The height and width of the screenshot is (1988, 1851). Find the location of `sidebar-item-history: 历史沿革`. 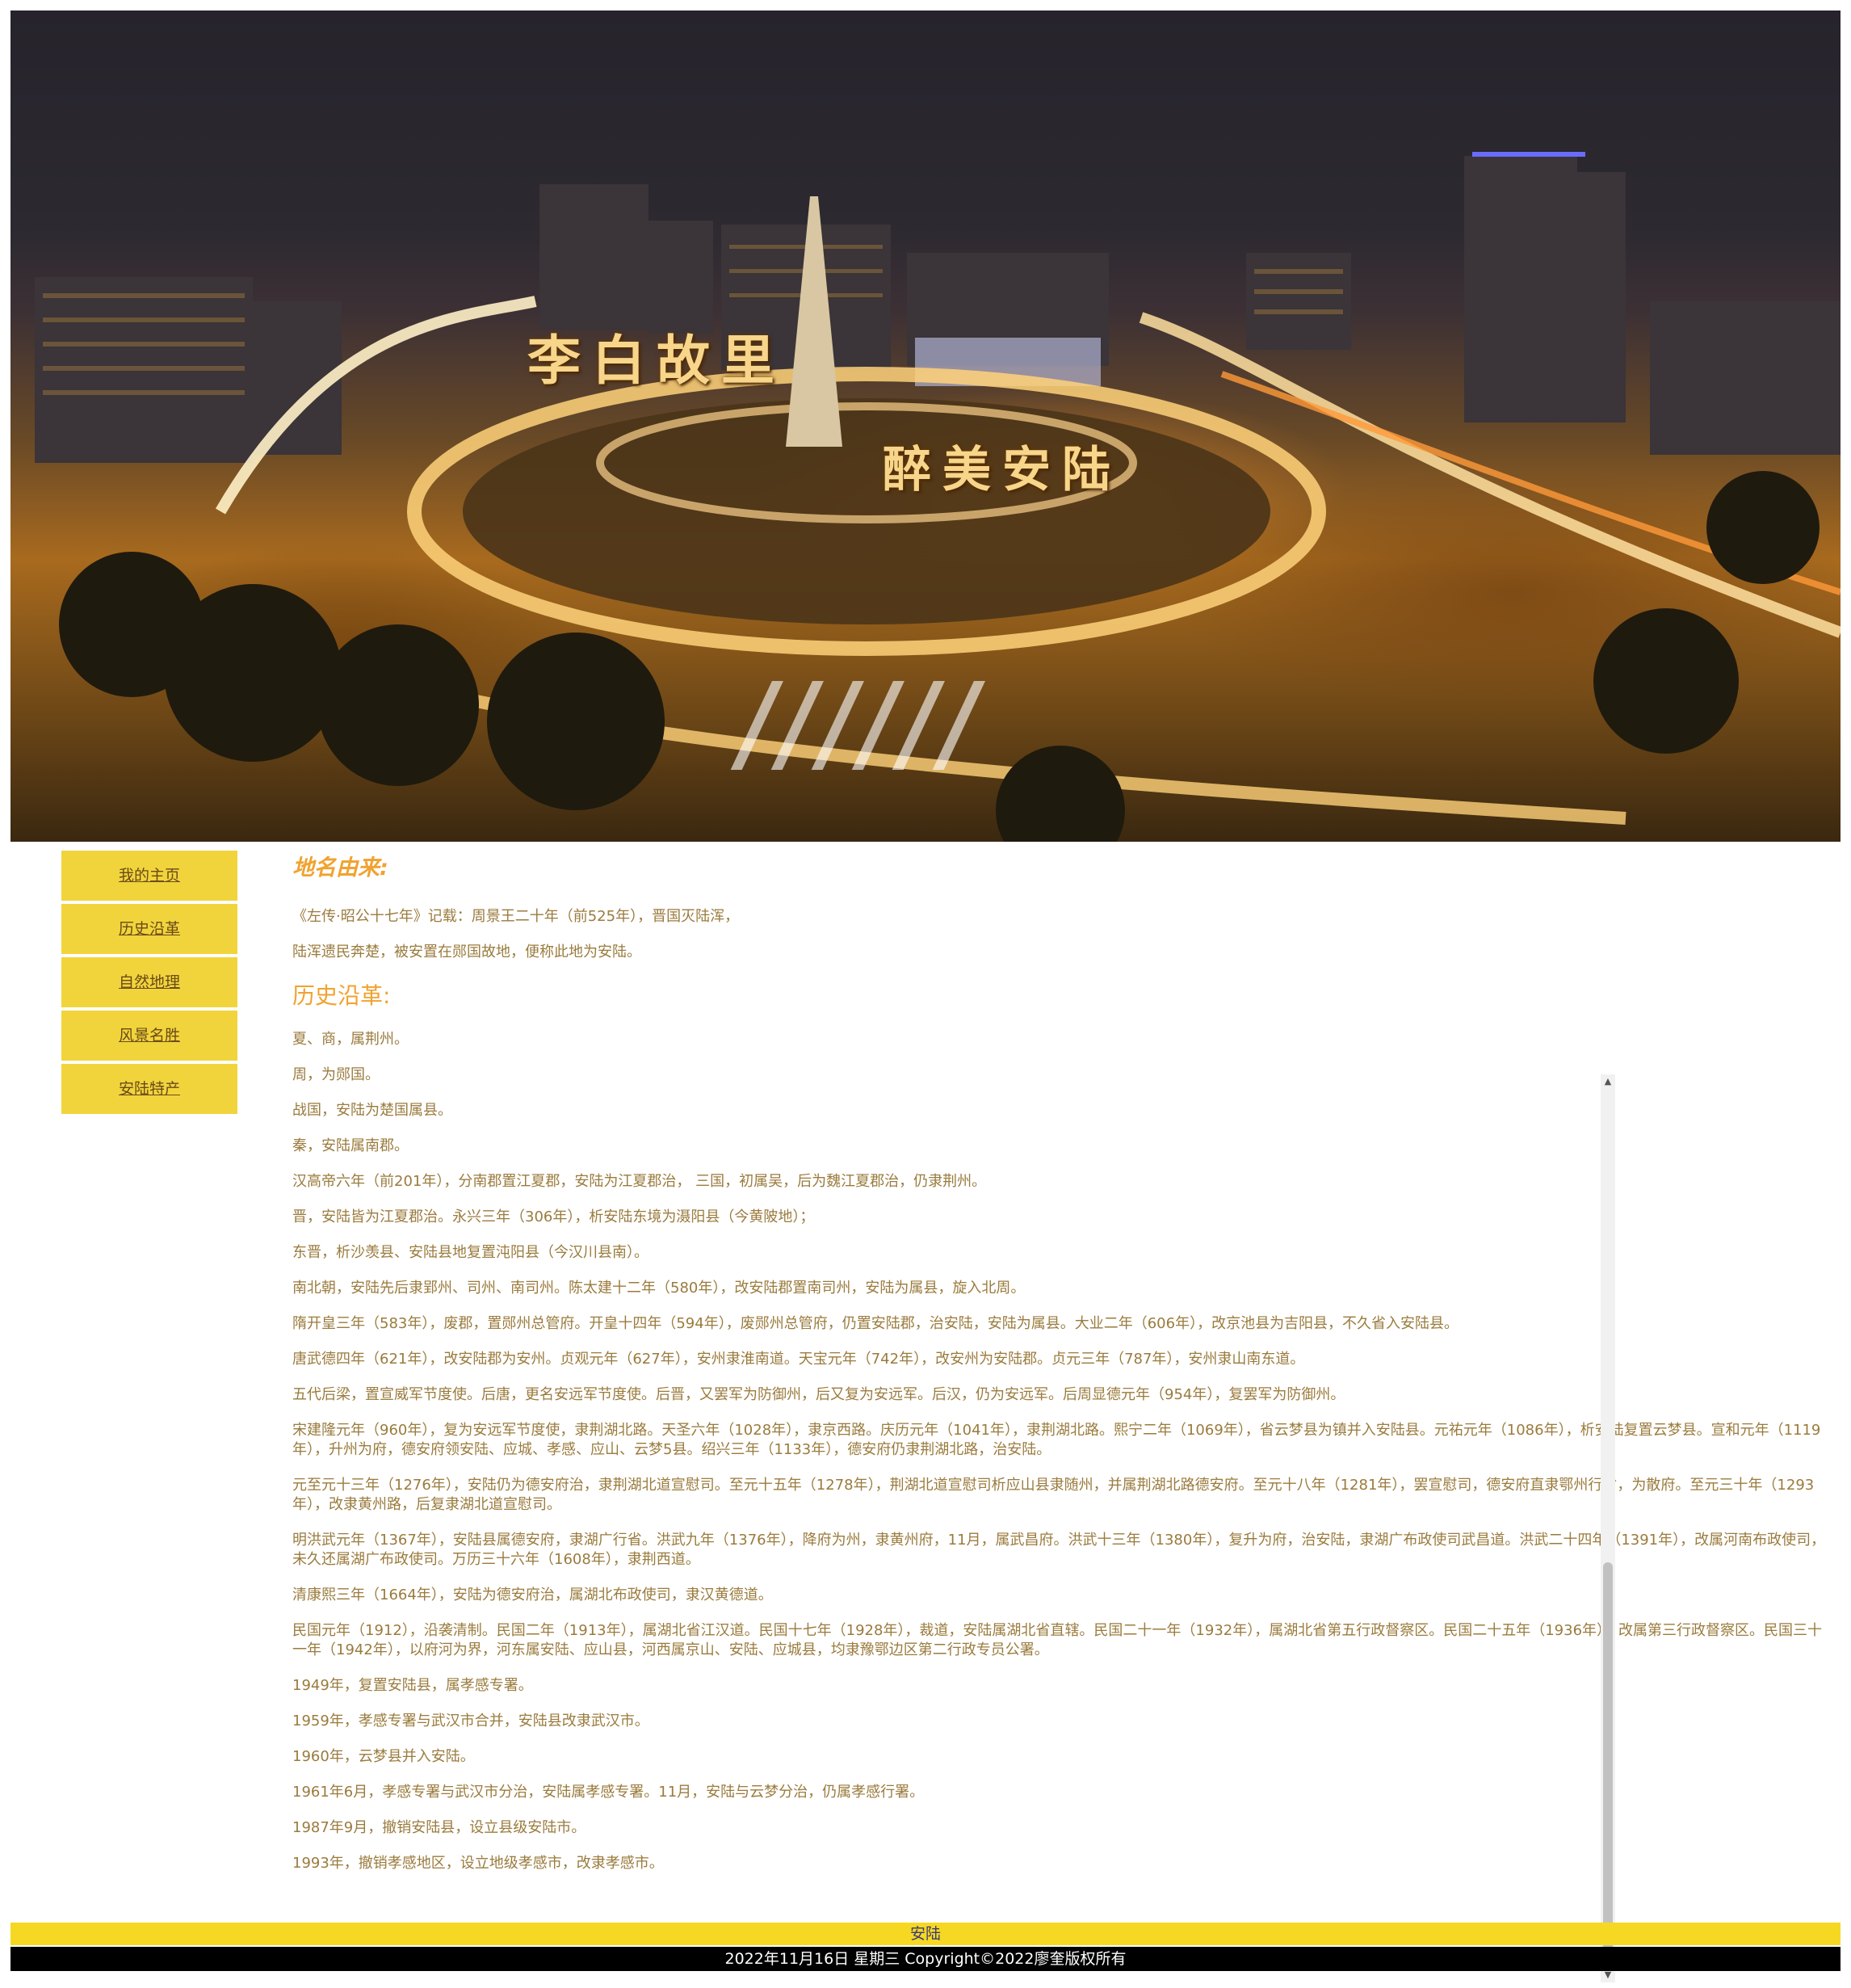

sidebar-item-history: 历史沿革 is located at coordinates (149, 929).